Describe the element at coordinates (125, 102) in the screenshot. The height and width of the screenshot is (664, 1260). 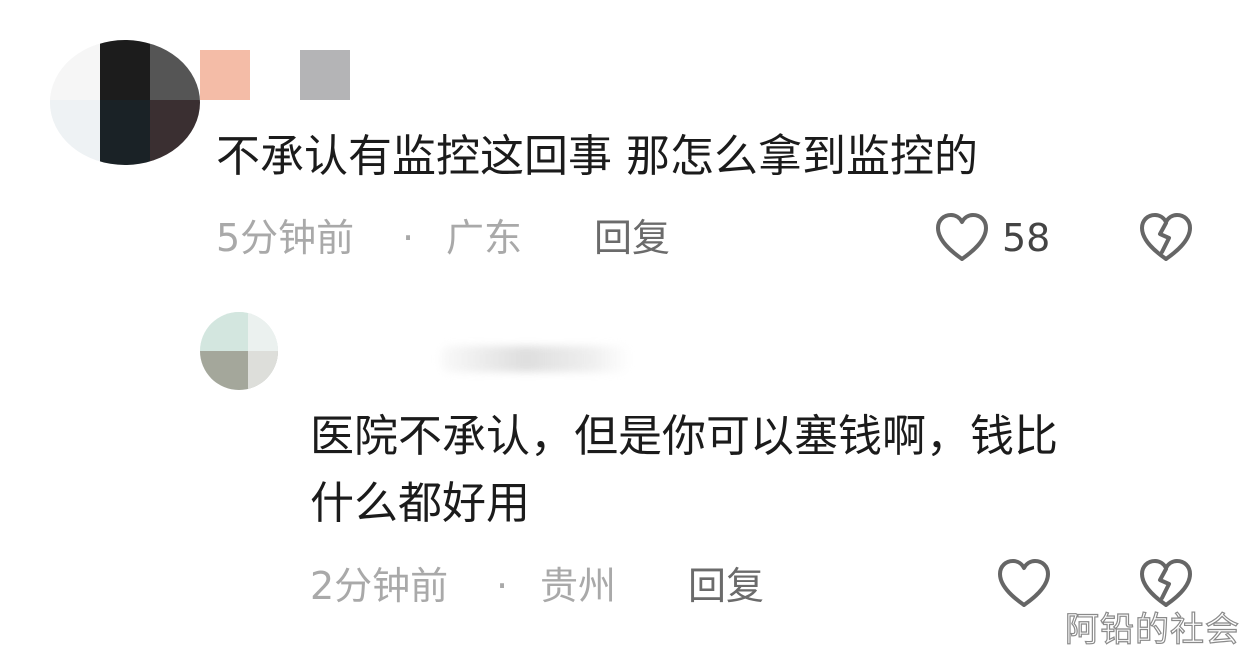
I see `commenter-avatar` at that location.